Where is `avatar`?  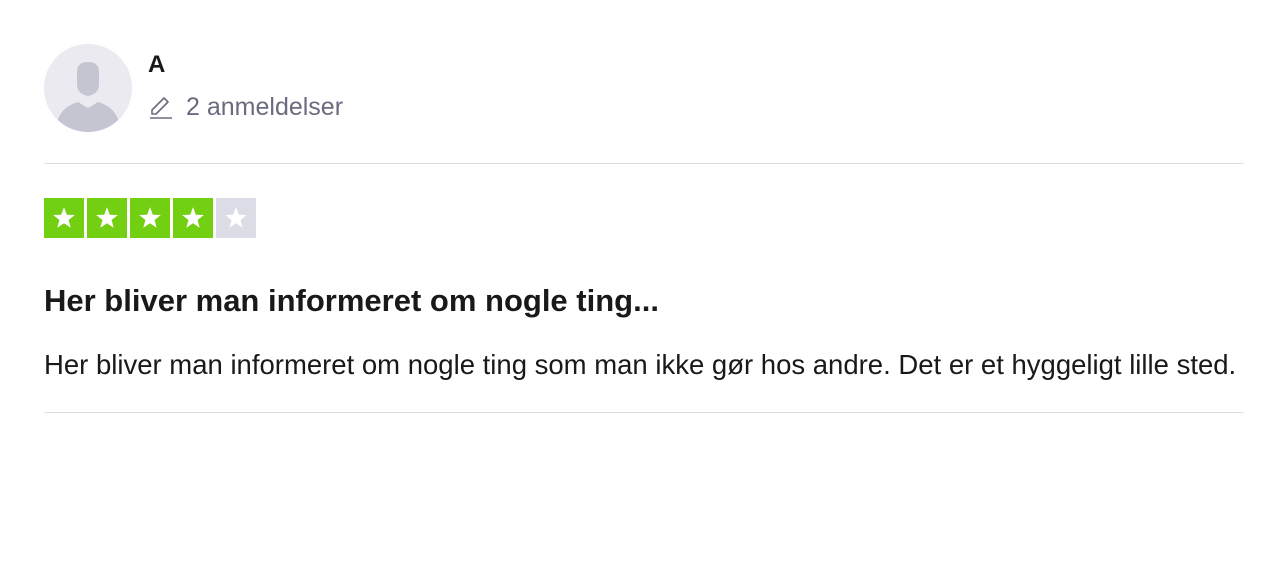
avatar is located at coordinates (88, 88).